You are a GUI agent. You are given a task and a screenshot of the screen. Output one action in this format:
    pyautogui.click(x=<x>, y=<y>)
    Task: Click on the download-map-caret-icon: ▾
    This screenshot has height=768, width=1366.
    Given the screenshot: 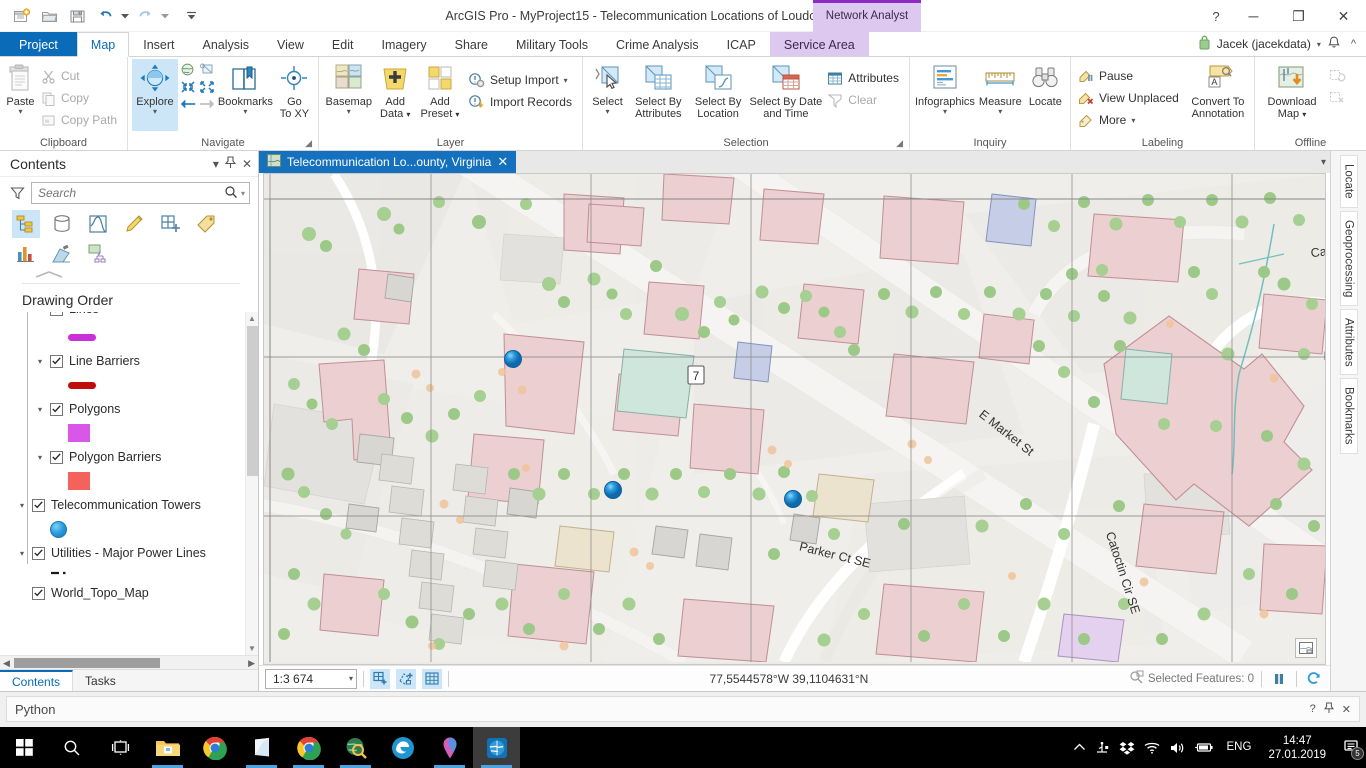 What is the action you would take?
    pyautogui.click(x=1304, y=114)
    